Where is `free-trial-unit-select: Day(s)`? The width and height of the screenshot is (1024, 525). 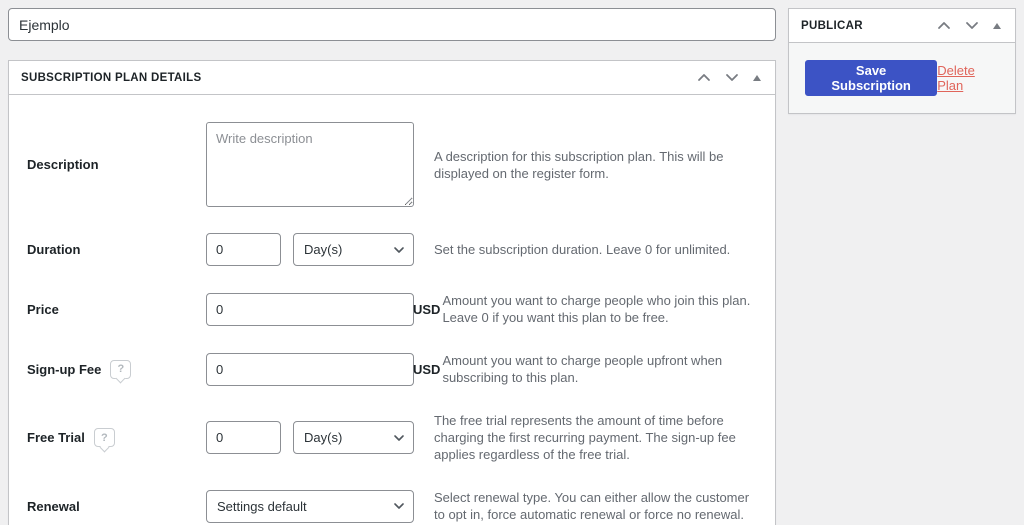 free-trial-unit-select: Day(s) is located at coordinates (353, 437).